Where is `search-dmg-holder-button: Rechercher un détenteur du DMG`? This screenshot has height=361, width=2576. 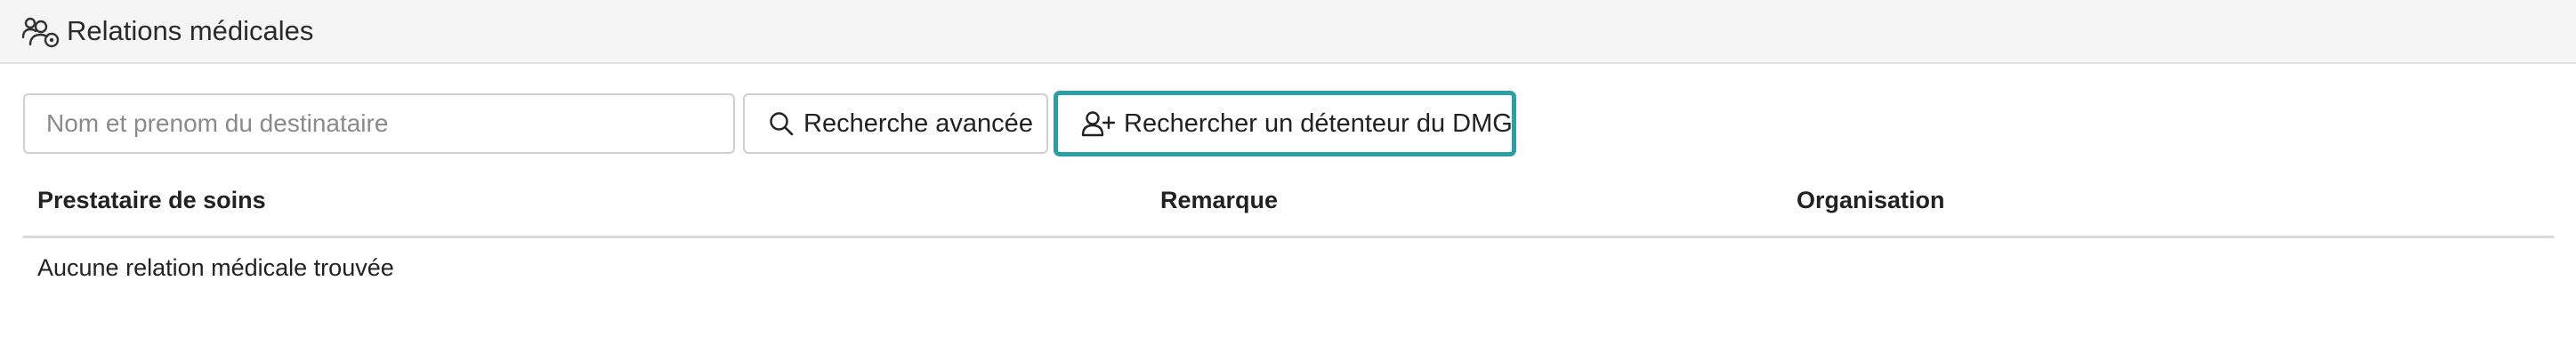 search-dmg-holder-button: Rechercher un détenteur du DMG is located at coordinates (1285, 123).